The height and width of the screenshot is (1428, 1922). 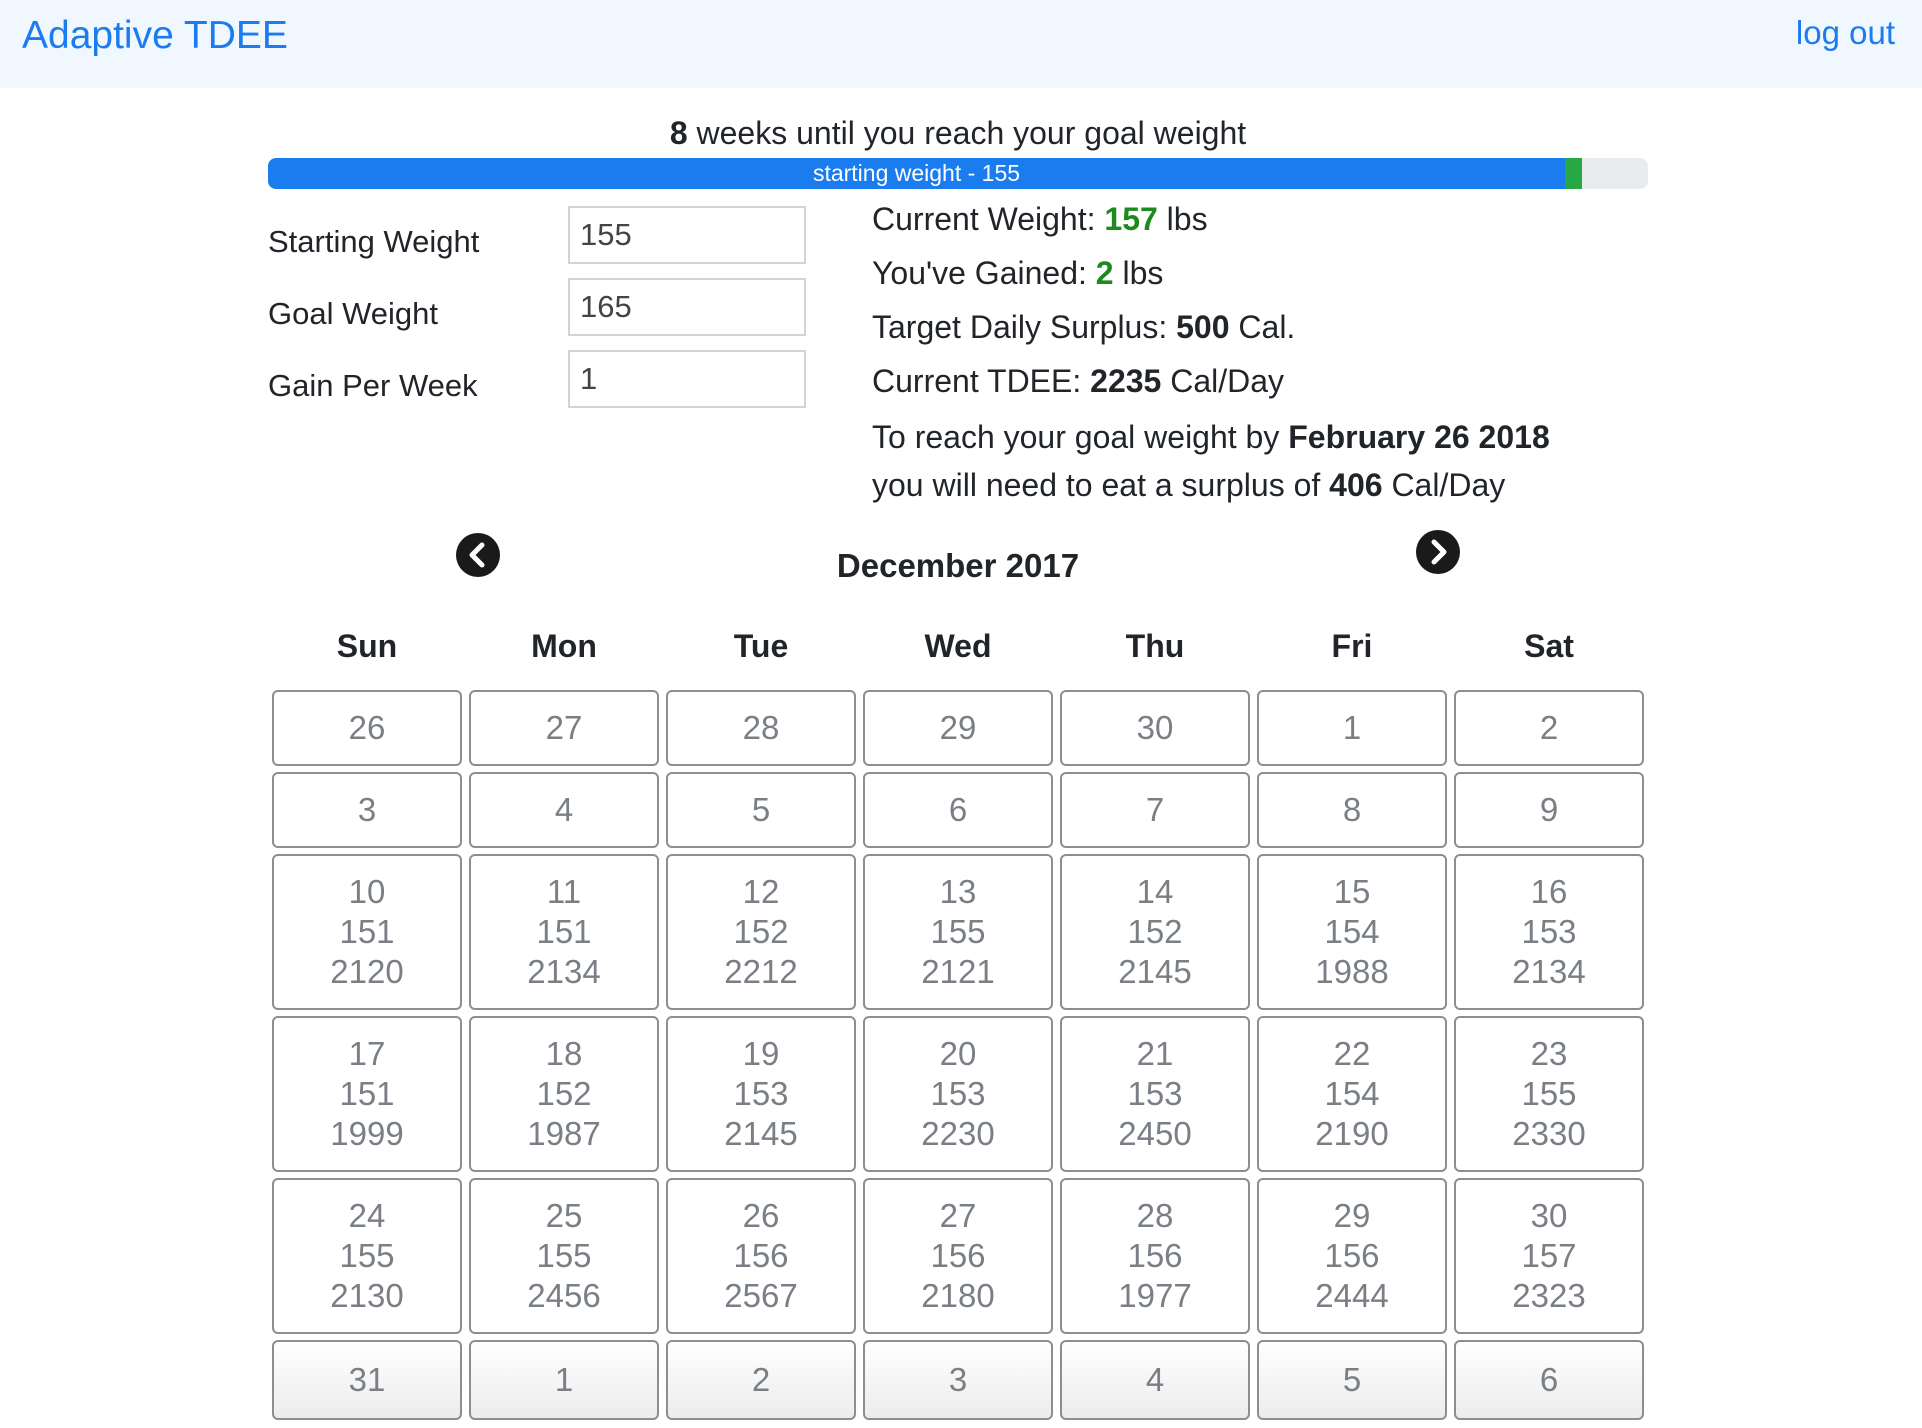 I want to click on day-number: 22, so click(x=1352, y=1053).